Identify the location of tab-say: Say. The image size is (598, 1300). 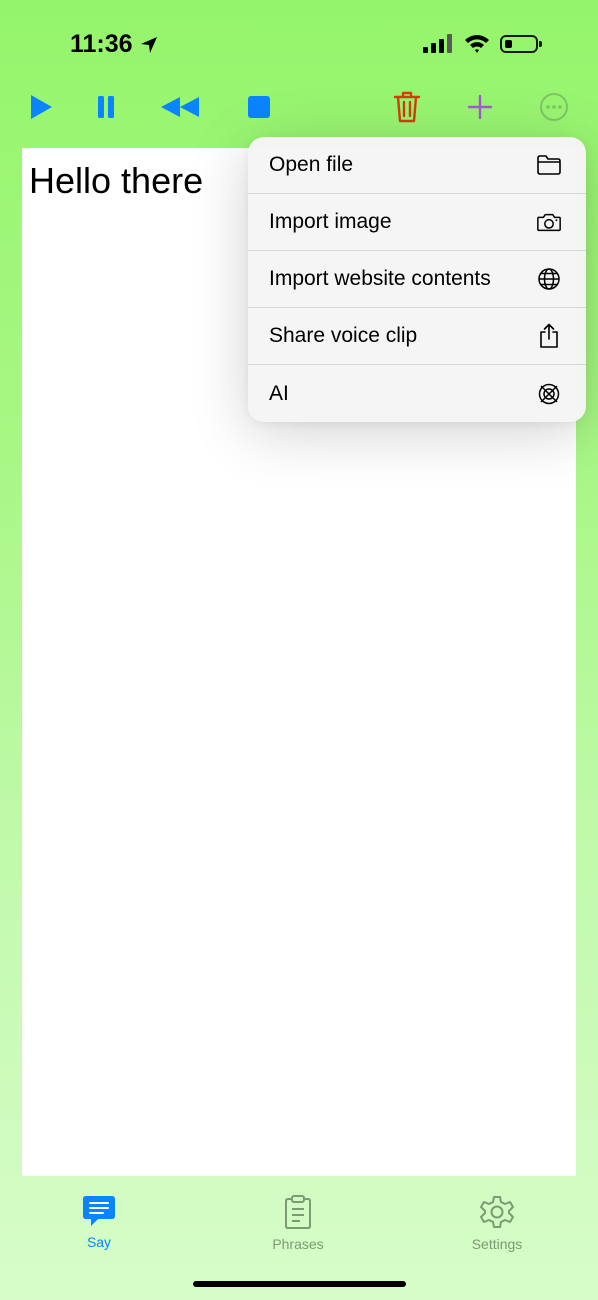
(99, 1222).